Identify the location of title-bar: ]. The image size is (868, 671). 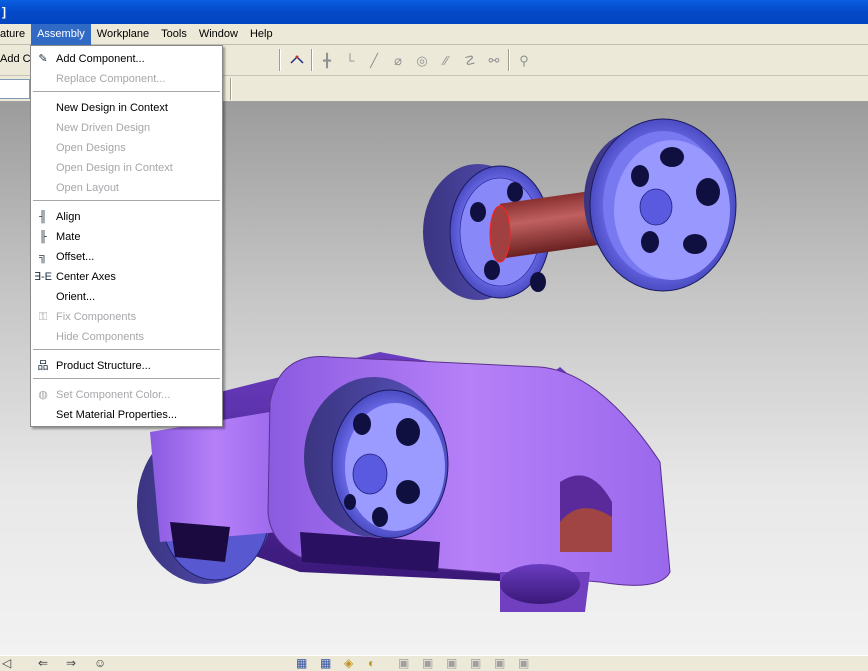
(434, 12).